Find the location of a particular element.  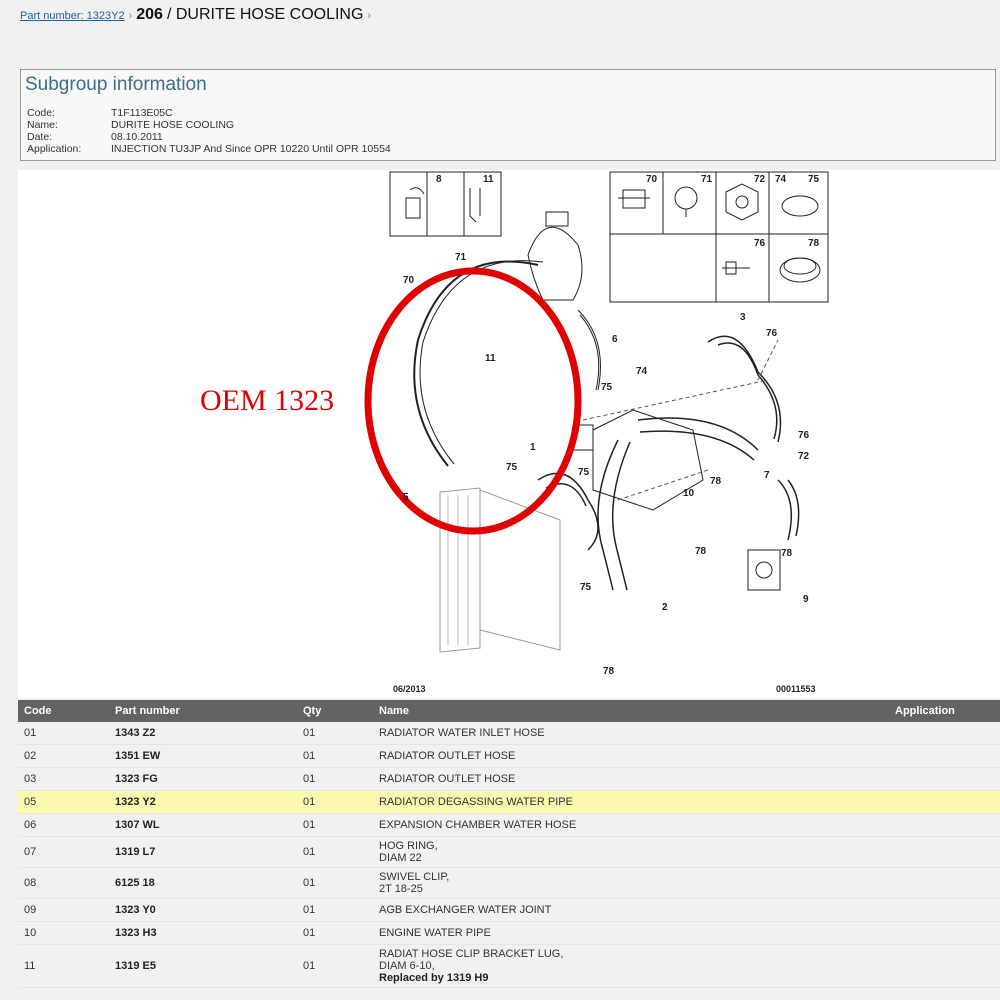

callout-label: 71 is located at coordinates (707, 179).